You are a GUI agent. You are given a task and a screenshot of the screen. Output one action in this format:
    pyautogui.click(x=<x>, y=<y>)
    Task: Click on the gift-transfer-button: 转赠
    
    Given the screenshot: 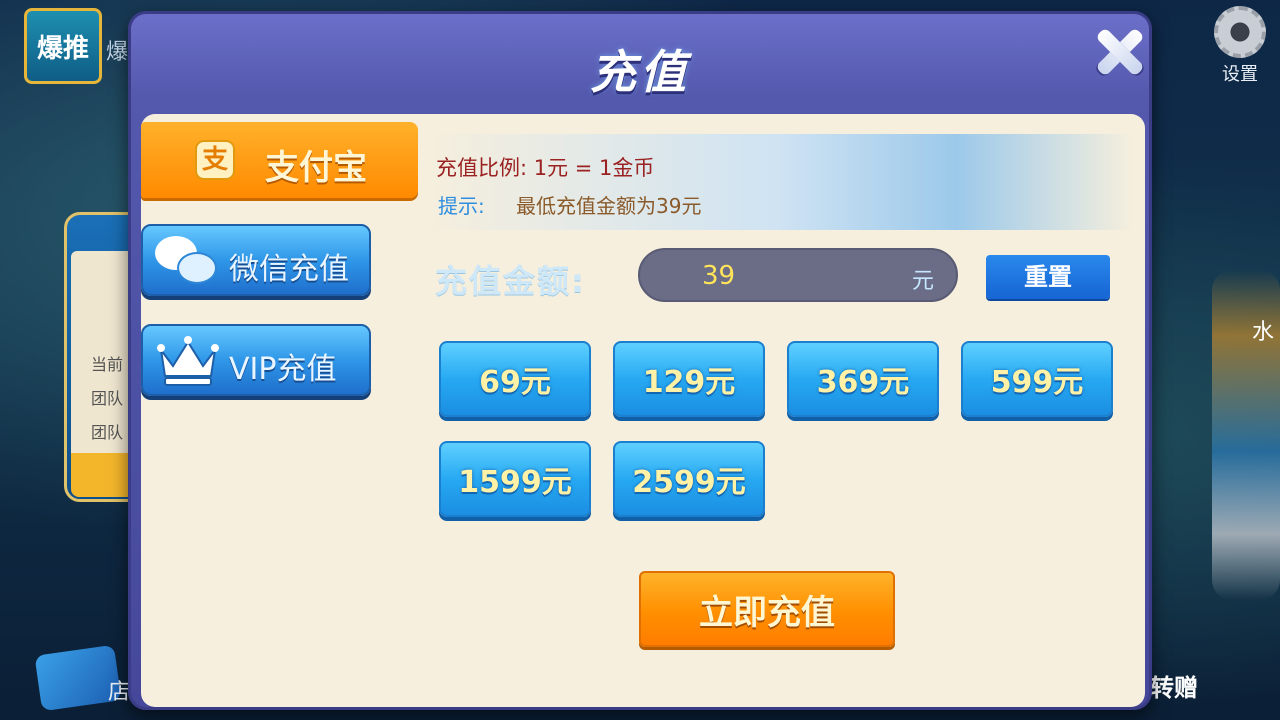 What is the action you would take?
    pyautogui.click(x=1174, y=685)
    